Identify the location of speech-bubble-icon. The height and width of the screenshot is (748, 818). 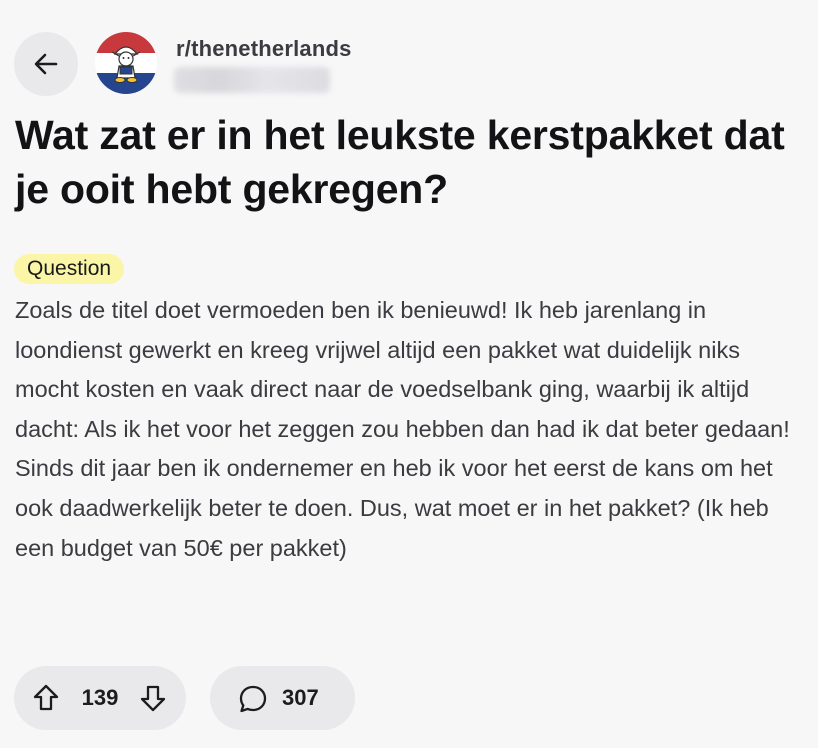
(253, 699).